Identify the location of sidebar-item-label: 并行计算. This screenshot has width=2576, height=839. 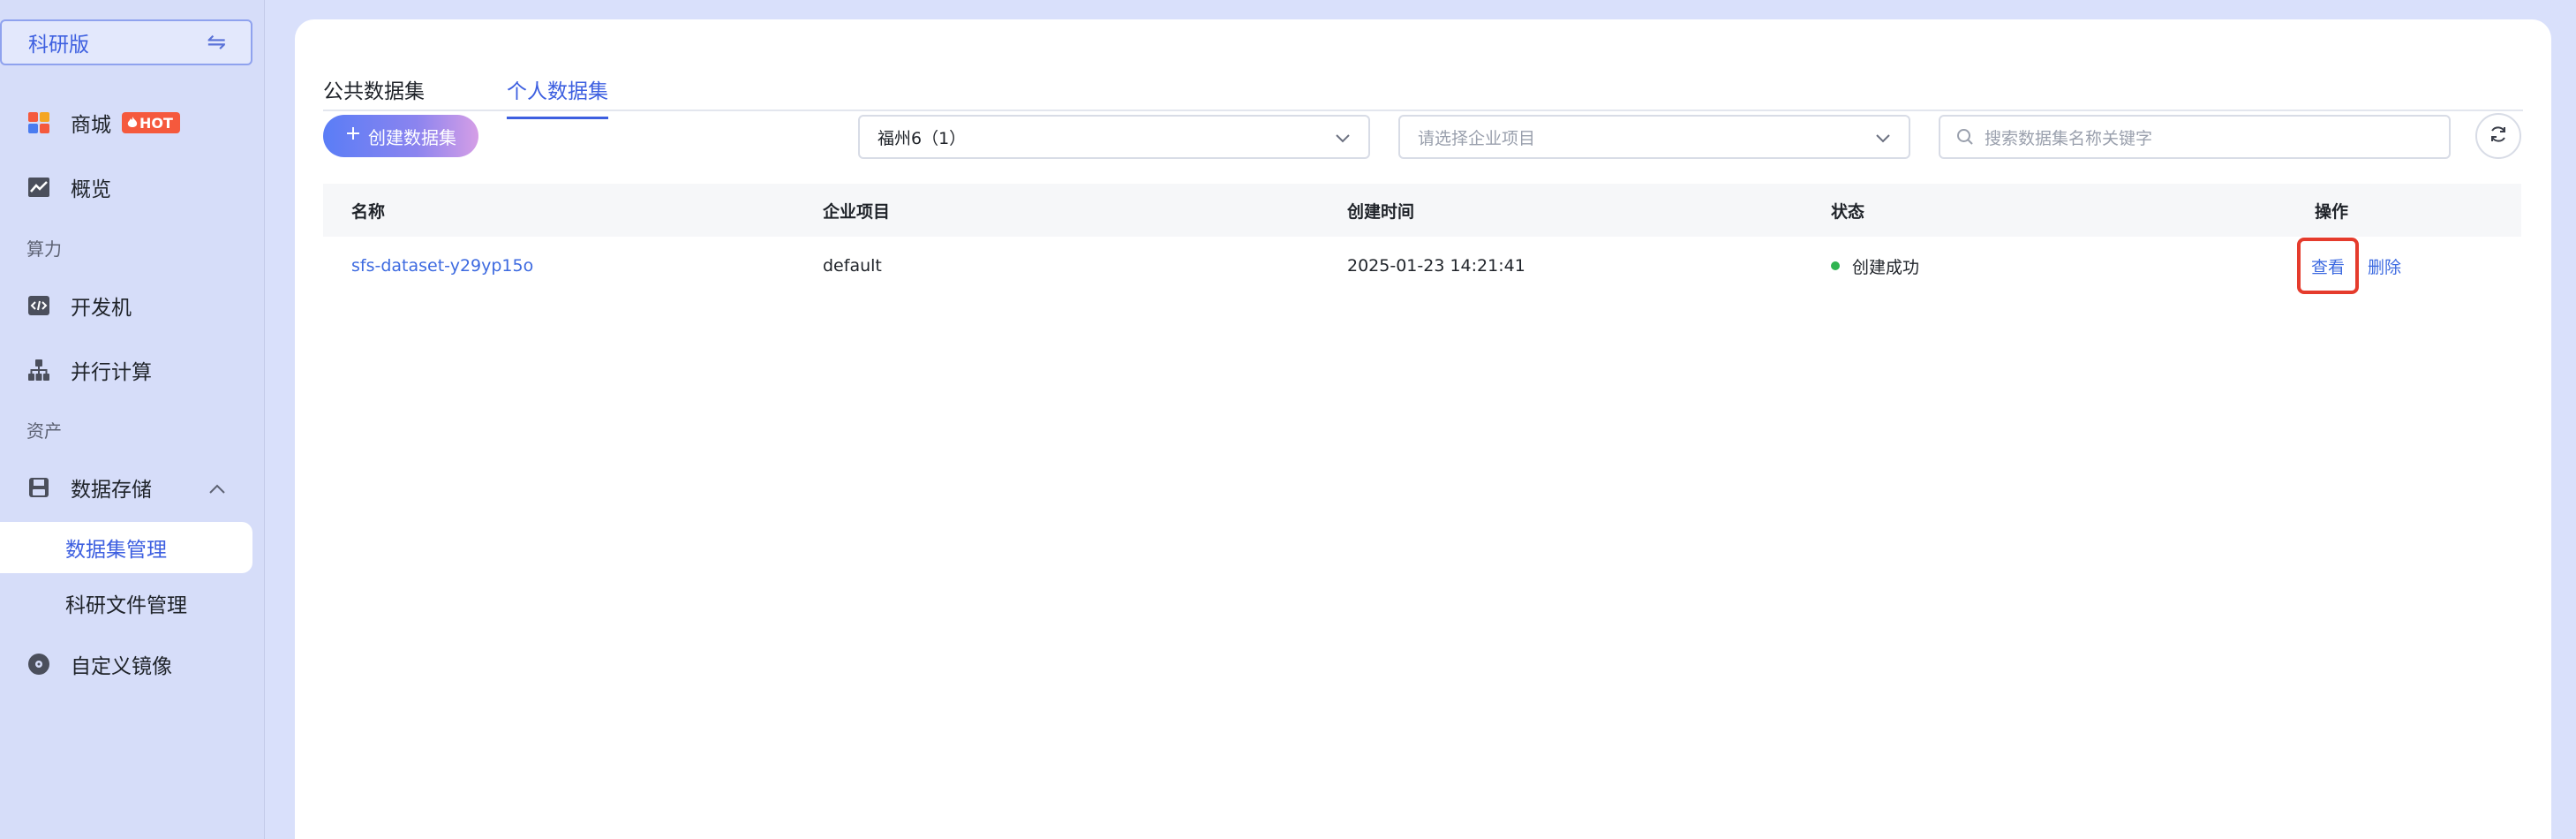
(112, 373).